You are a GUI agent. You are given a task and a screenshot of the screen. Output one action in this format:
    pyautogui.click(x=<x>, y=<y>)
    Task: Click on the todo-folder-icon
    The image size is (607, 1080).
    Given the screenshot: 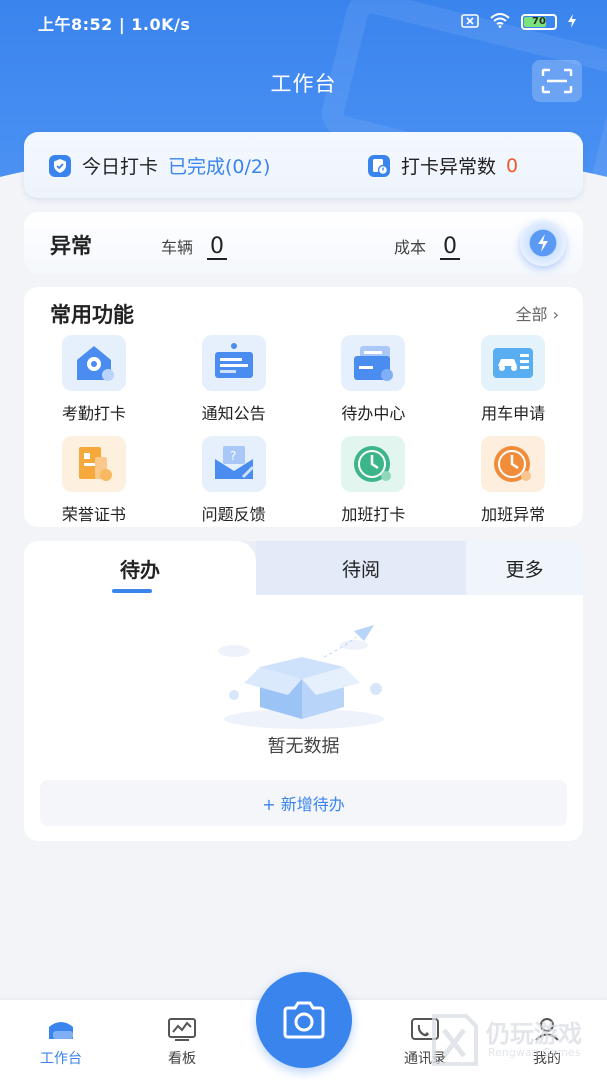 What is the action you would take?
    pyautogui.click(x=373, y=363)
    